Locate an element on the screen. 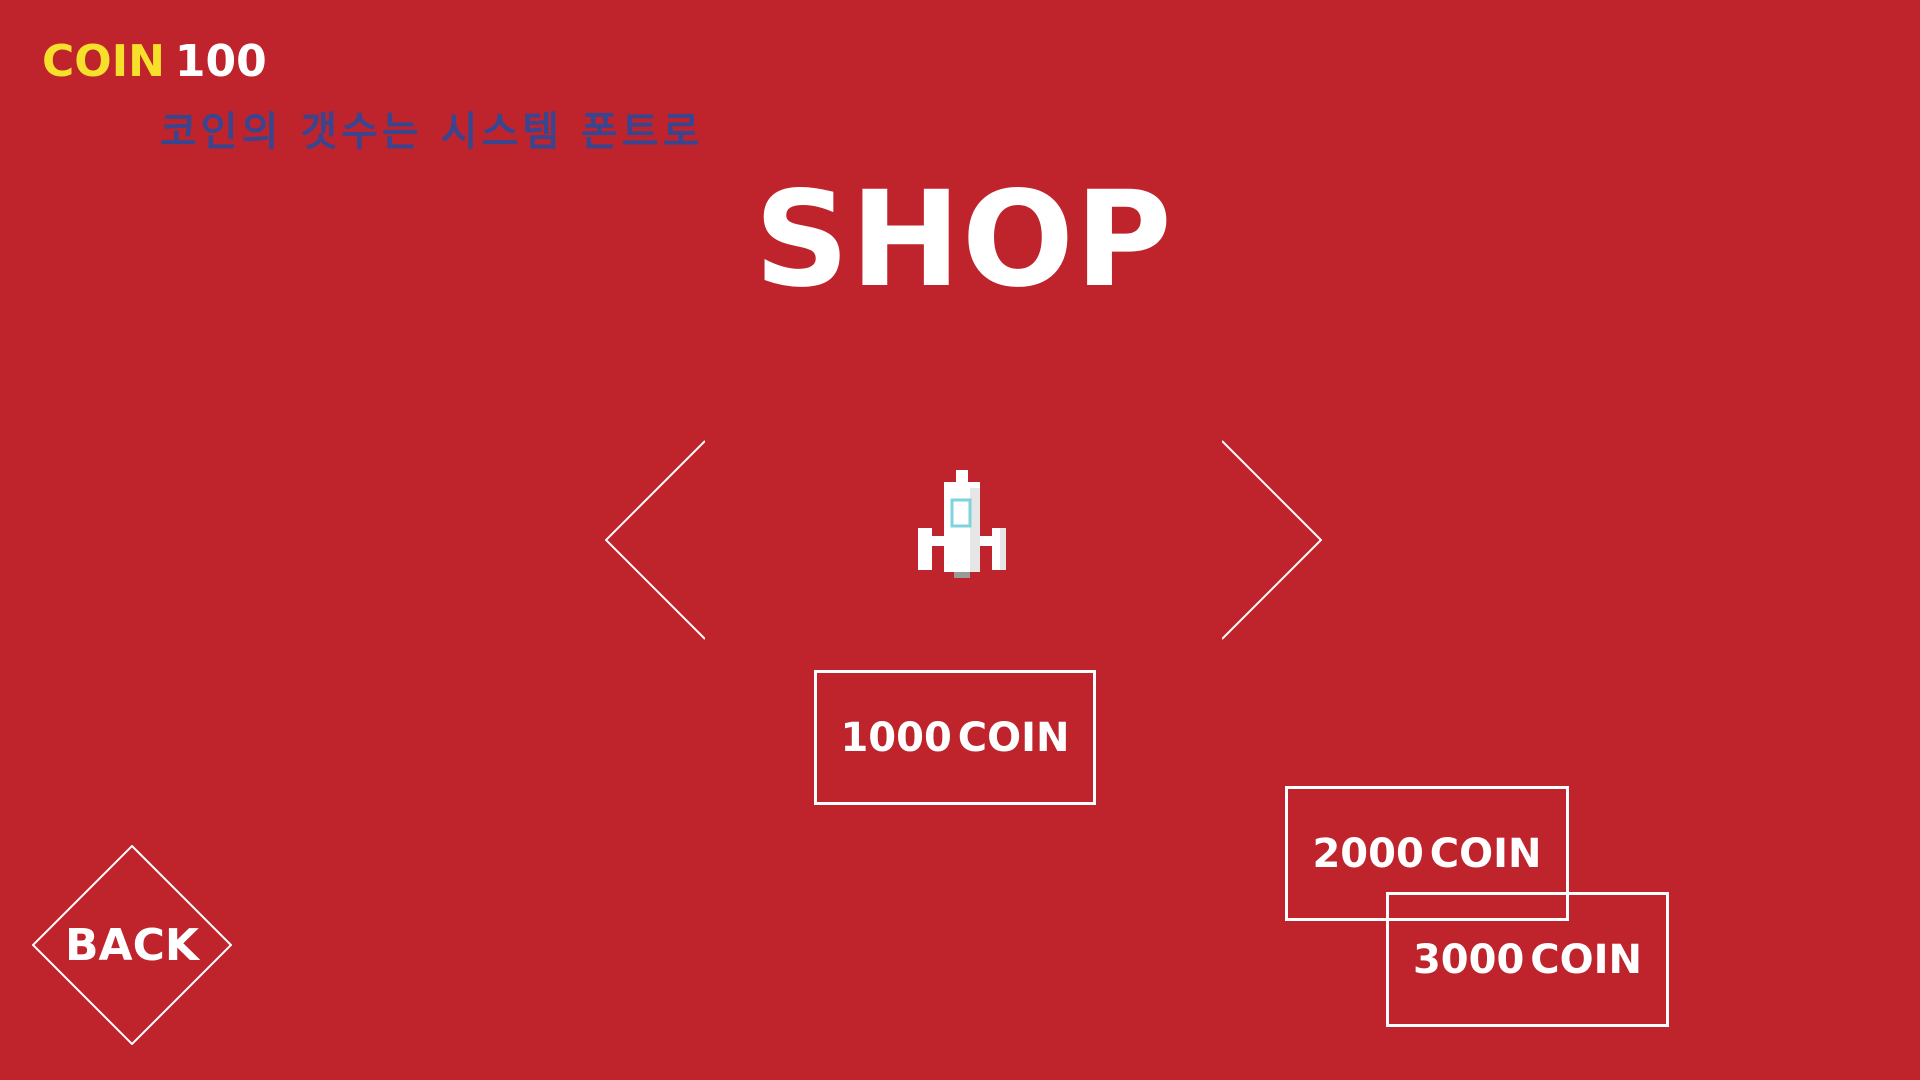 Image resolution: width=1920 pixels, height=1080 pixels. buy-3000-coin-button: 3000 COIN is located at coordinates (1527, 959).